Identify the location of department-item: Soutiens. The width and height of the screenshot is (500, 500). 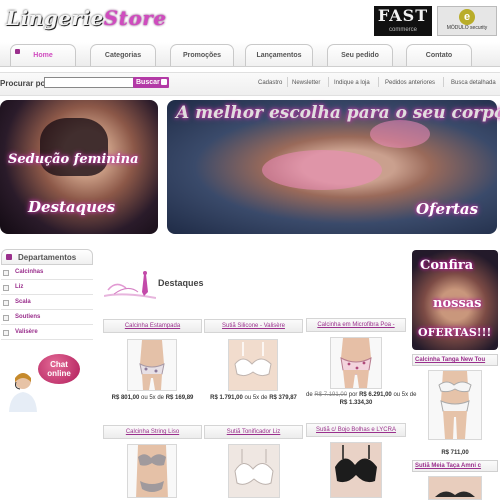
(47, 318).